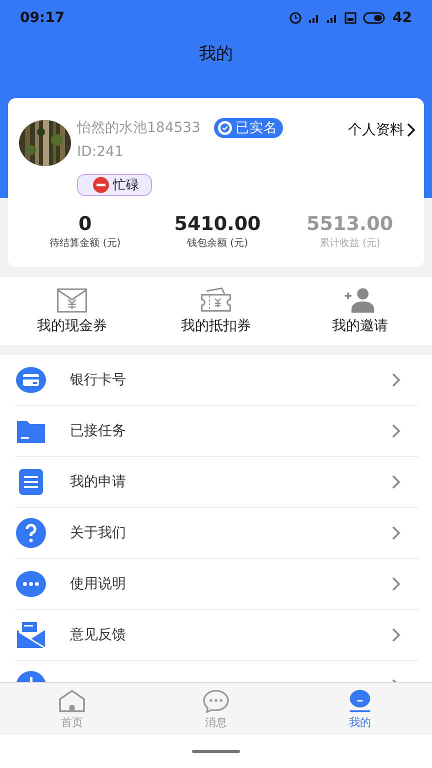  I want to click on stat-label: 待结算金额 (元), so click(85, 243).